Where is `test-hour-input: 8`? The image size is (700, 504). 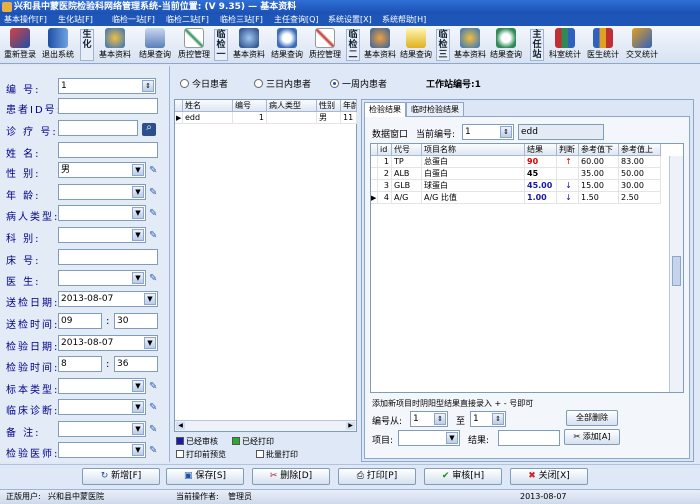
test-hour-input: 8 is located at coordinates (80, 364).